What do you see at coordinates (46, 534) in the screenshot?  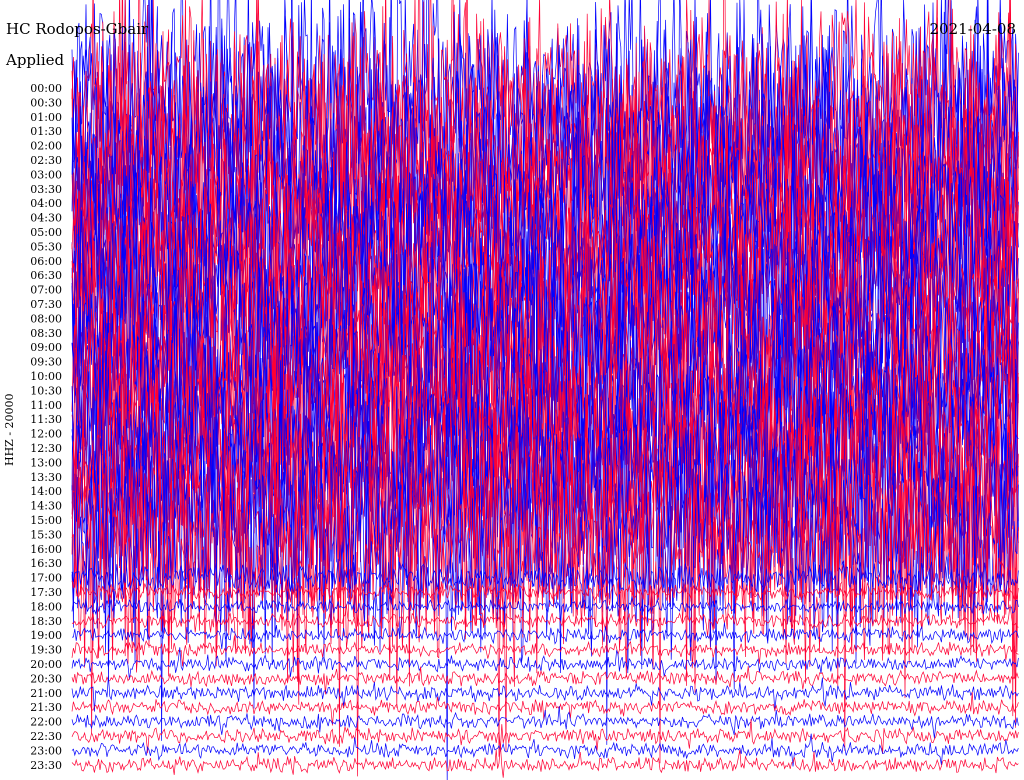 I see `time-label: 15:30` at bounding box center [46, 534].